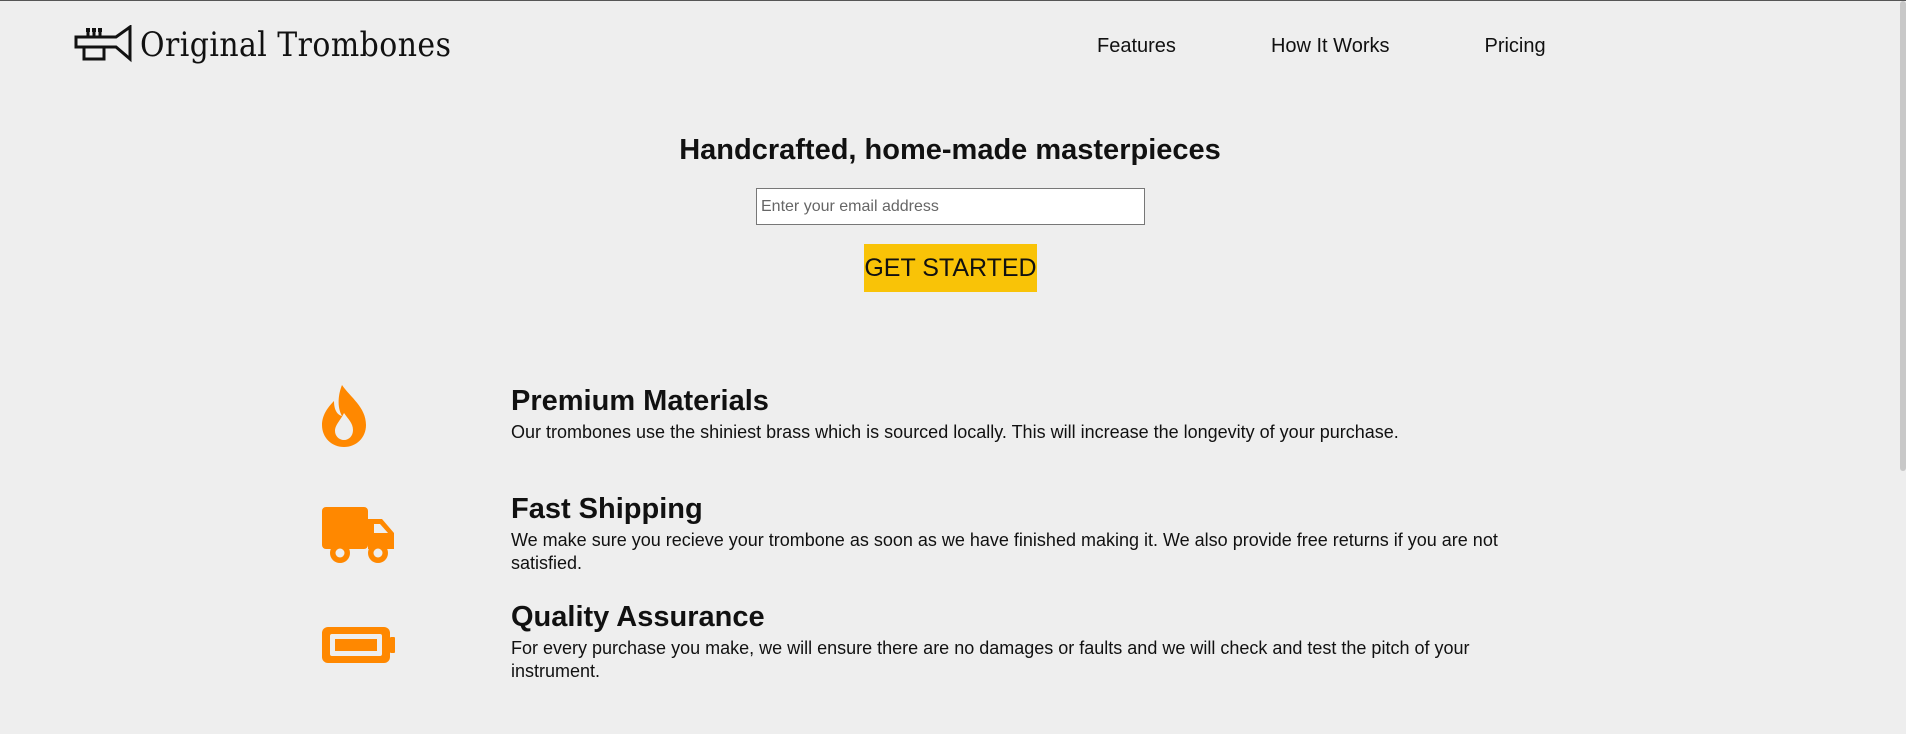 The image size is (1906, 734). Describe the element at coordinates (1903, 236) in the screenshot. I see `page-scrollbar` at that location.